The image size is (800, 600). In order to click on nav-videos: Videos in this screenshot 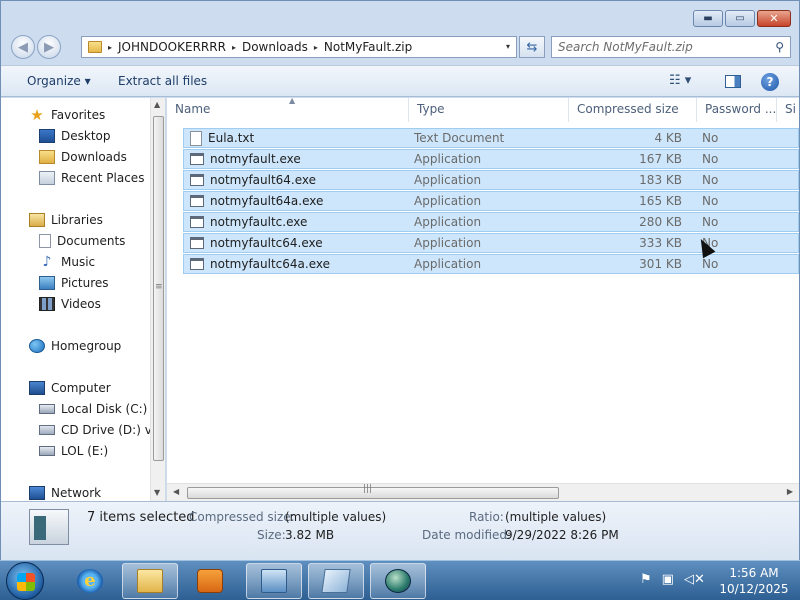, I will do `click(70, 304)`.